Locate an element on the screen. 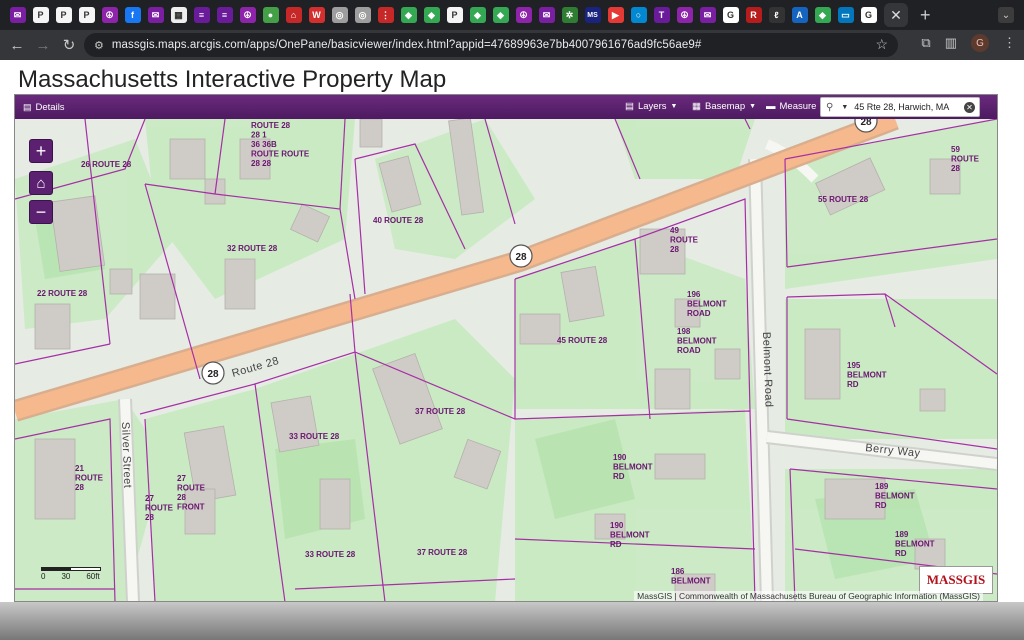 The width and height of the screenshot is (1024, 640). layers-button: ▤ Layers ▼ is located at coordinates (651, 106).